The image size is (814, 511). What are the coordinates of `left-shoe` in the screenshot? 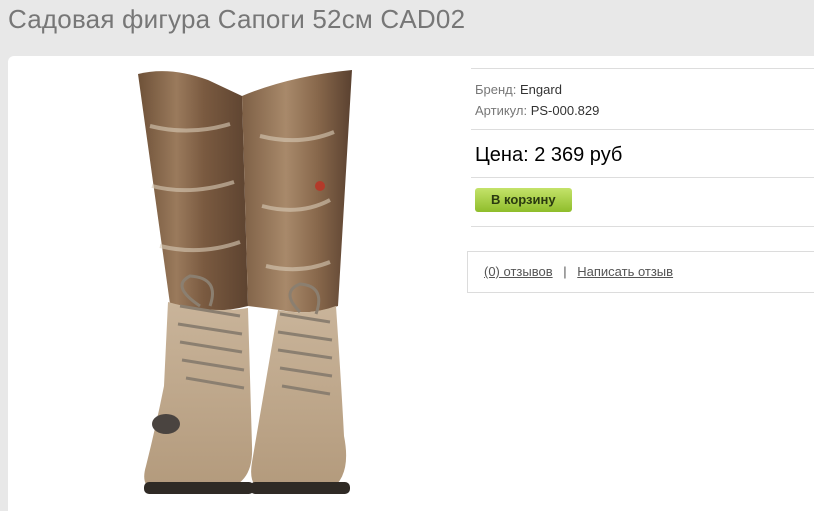 It's located at (198, 396).